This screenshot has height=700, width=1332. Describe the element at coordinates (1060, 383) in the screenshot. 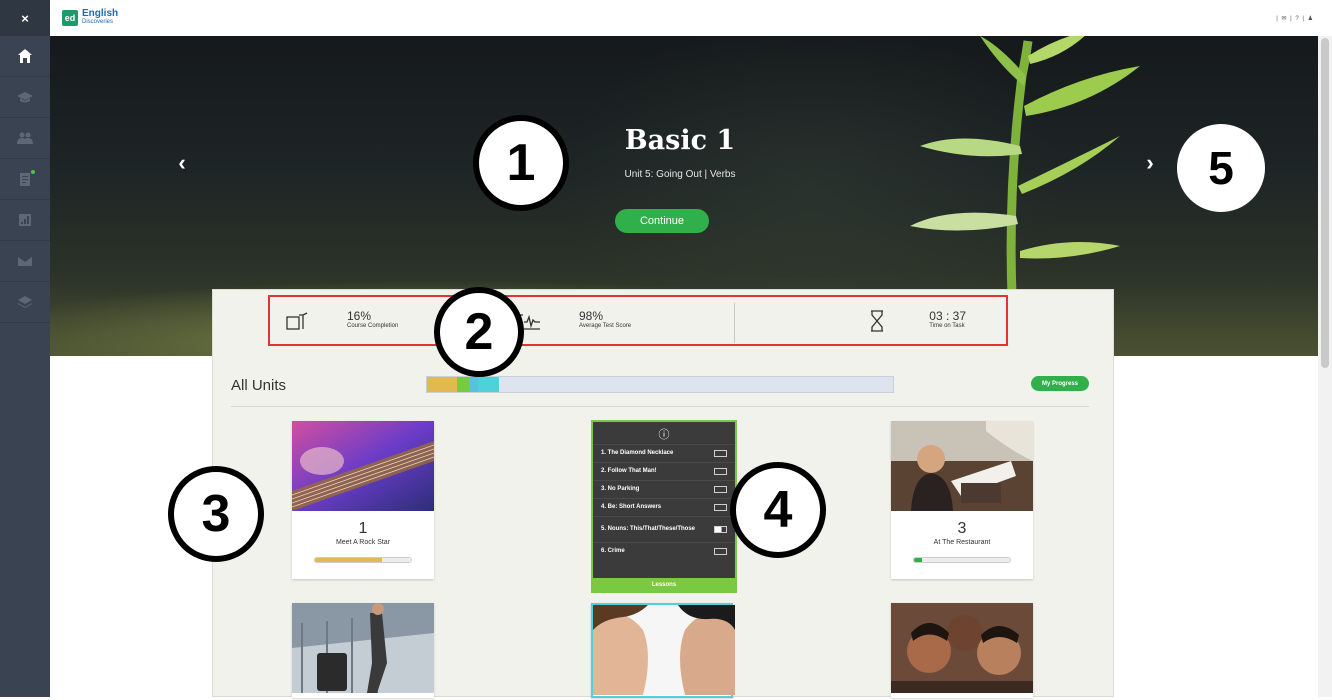

I see `my-progress-button: My Progress` at that location.